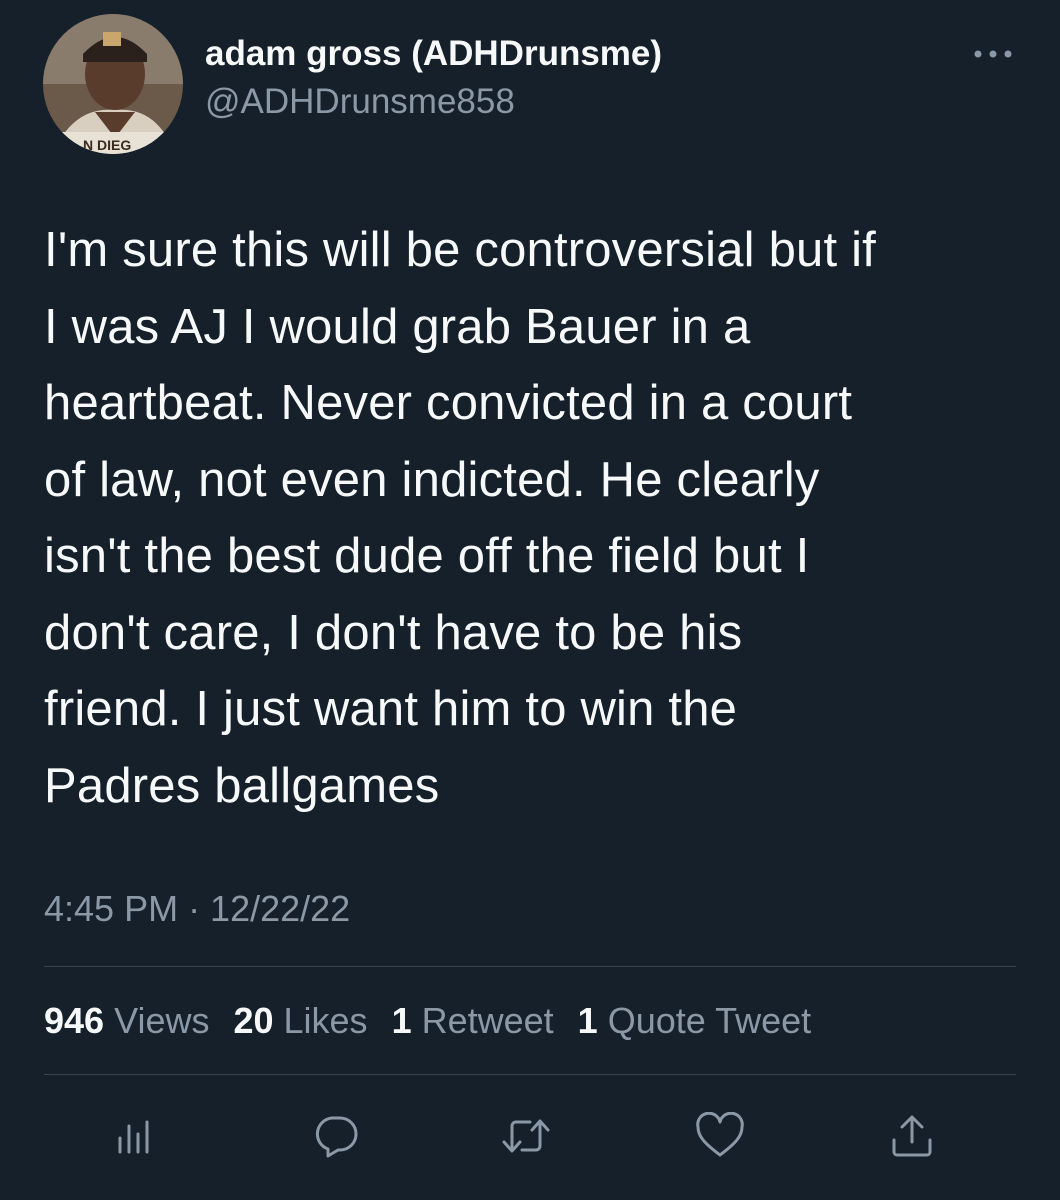 The width and height of the screenshot is (1060, 1200). What do you see at coordinates (162, 1020) in the screenshot?
I see `views-label: Views` at bounding box center [162, 1020].